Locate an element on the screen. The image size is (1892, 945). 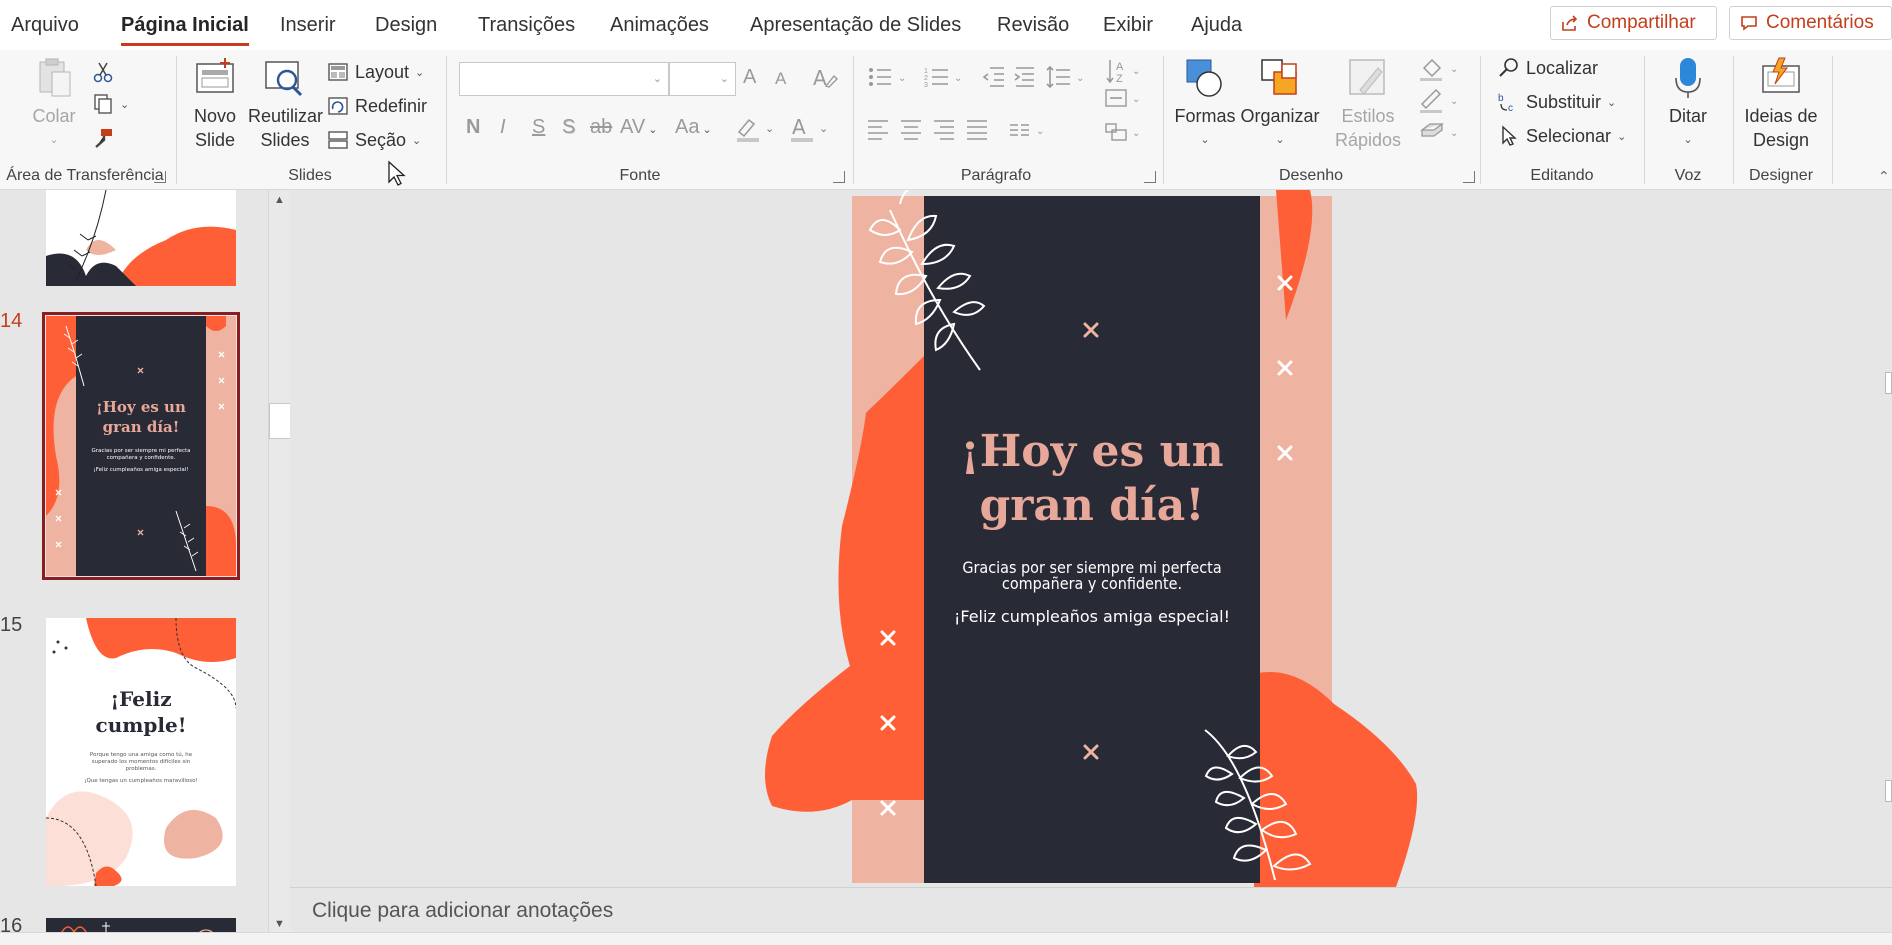
align-text-icon: ⌄ is located at coordinates (1122, 98).